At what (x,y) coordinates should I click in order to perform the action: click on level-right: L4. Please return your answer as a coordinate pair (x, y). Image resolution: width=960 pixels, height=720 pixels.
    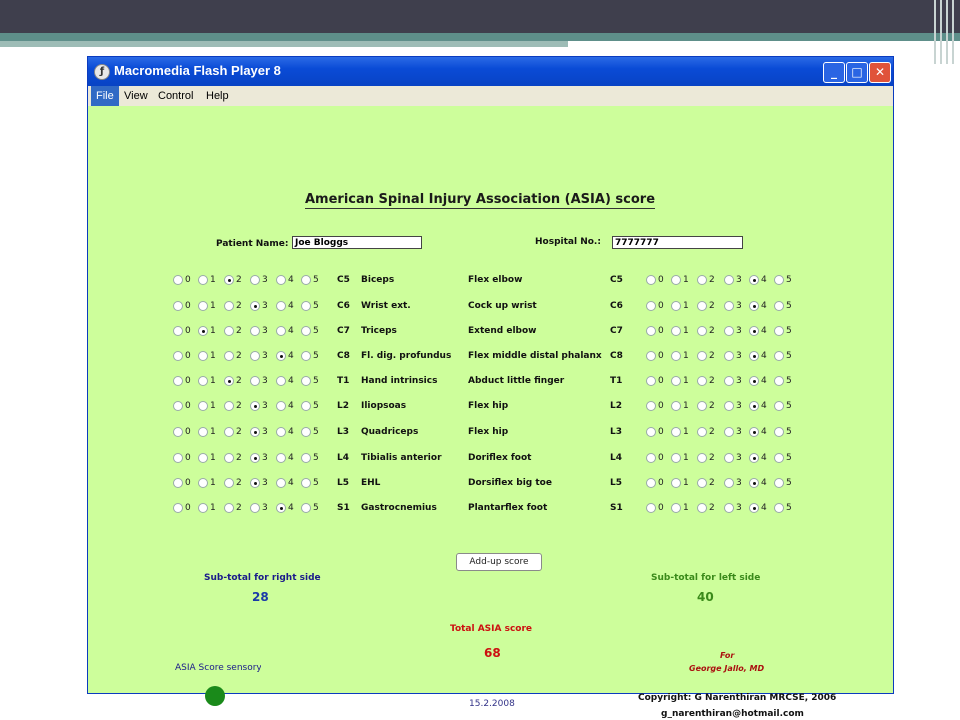
    Looking at the image, I should click on (343, 458).